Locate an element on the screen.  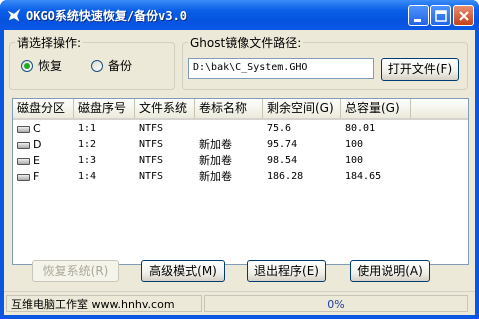
maximize-icon is located at coordinates (441, 16).